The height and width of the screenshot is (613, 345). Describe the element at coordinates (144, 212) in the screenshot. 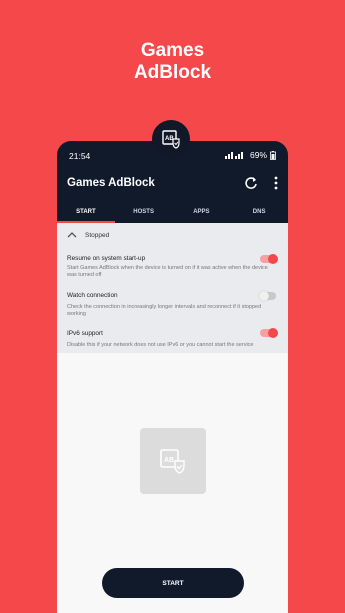

I see `tab-hosts: HOSTS` at that location.